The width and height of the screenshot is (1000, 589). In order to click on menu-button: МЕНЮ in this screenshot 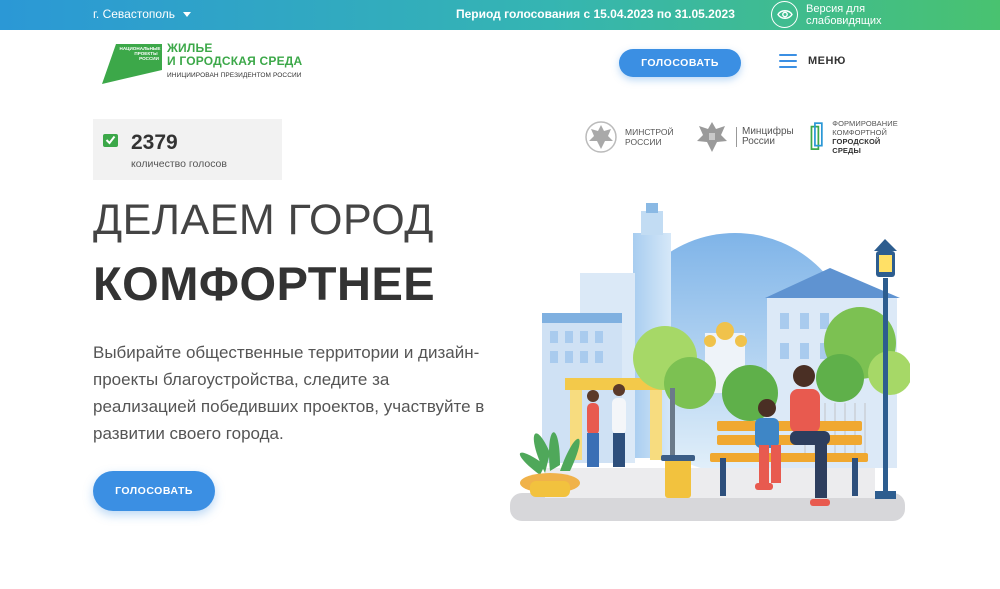, I will do `click(812, 61)`.